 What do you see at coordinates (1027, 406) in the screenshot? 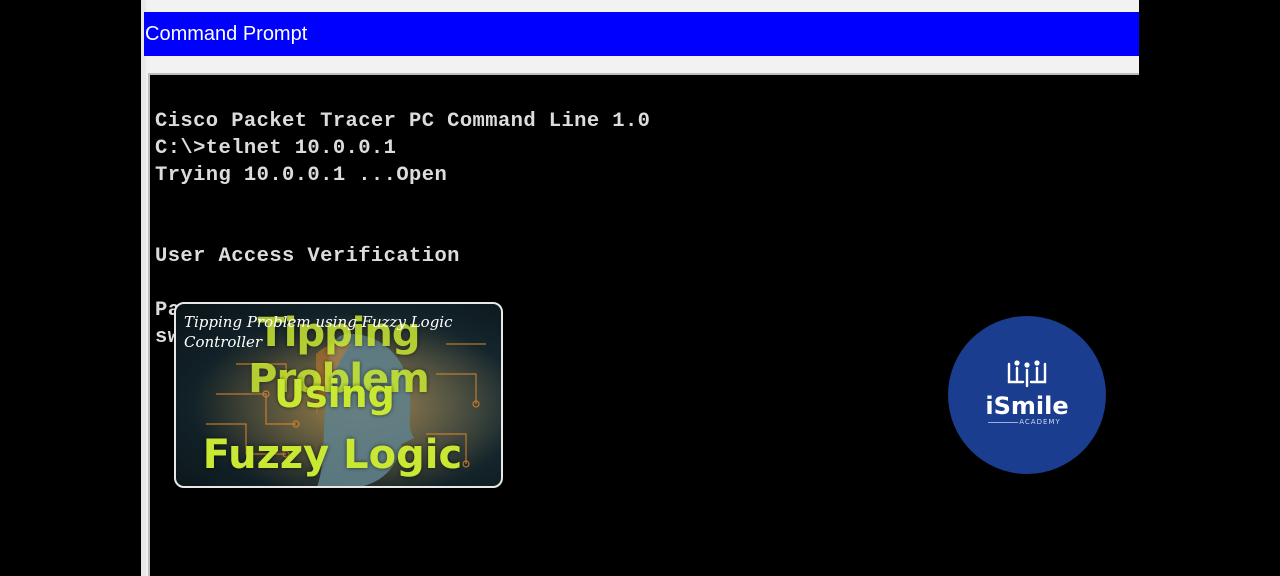
I see `logo-brand: iSmile` at bounding box center [1027, 406].